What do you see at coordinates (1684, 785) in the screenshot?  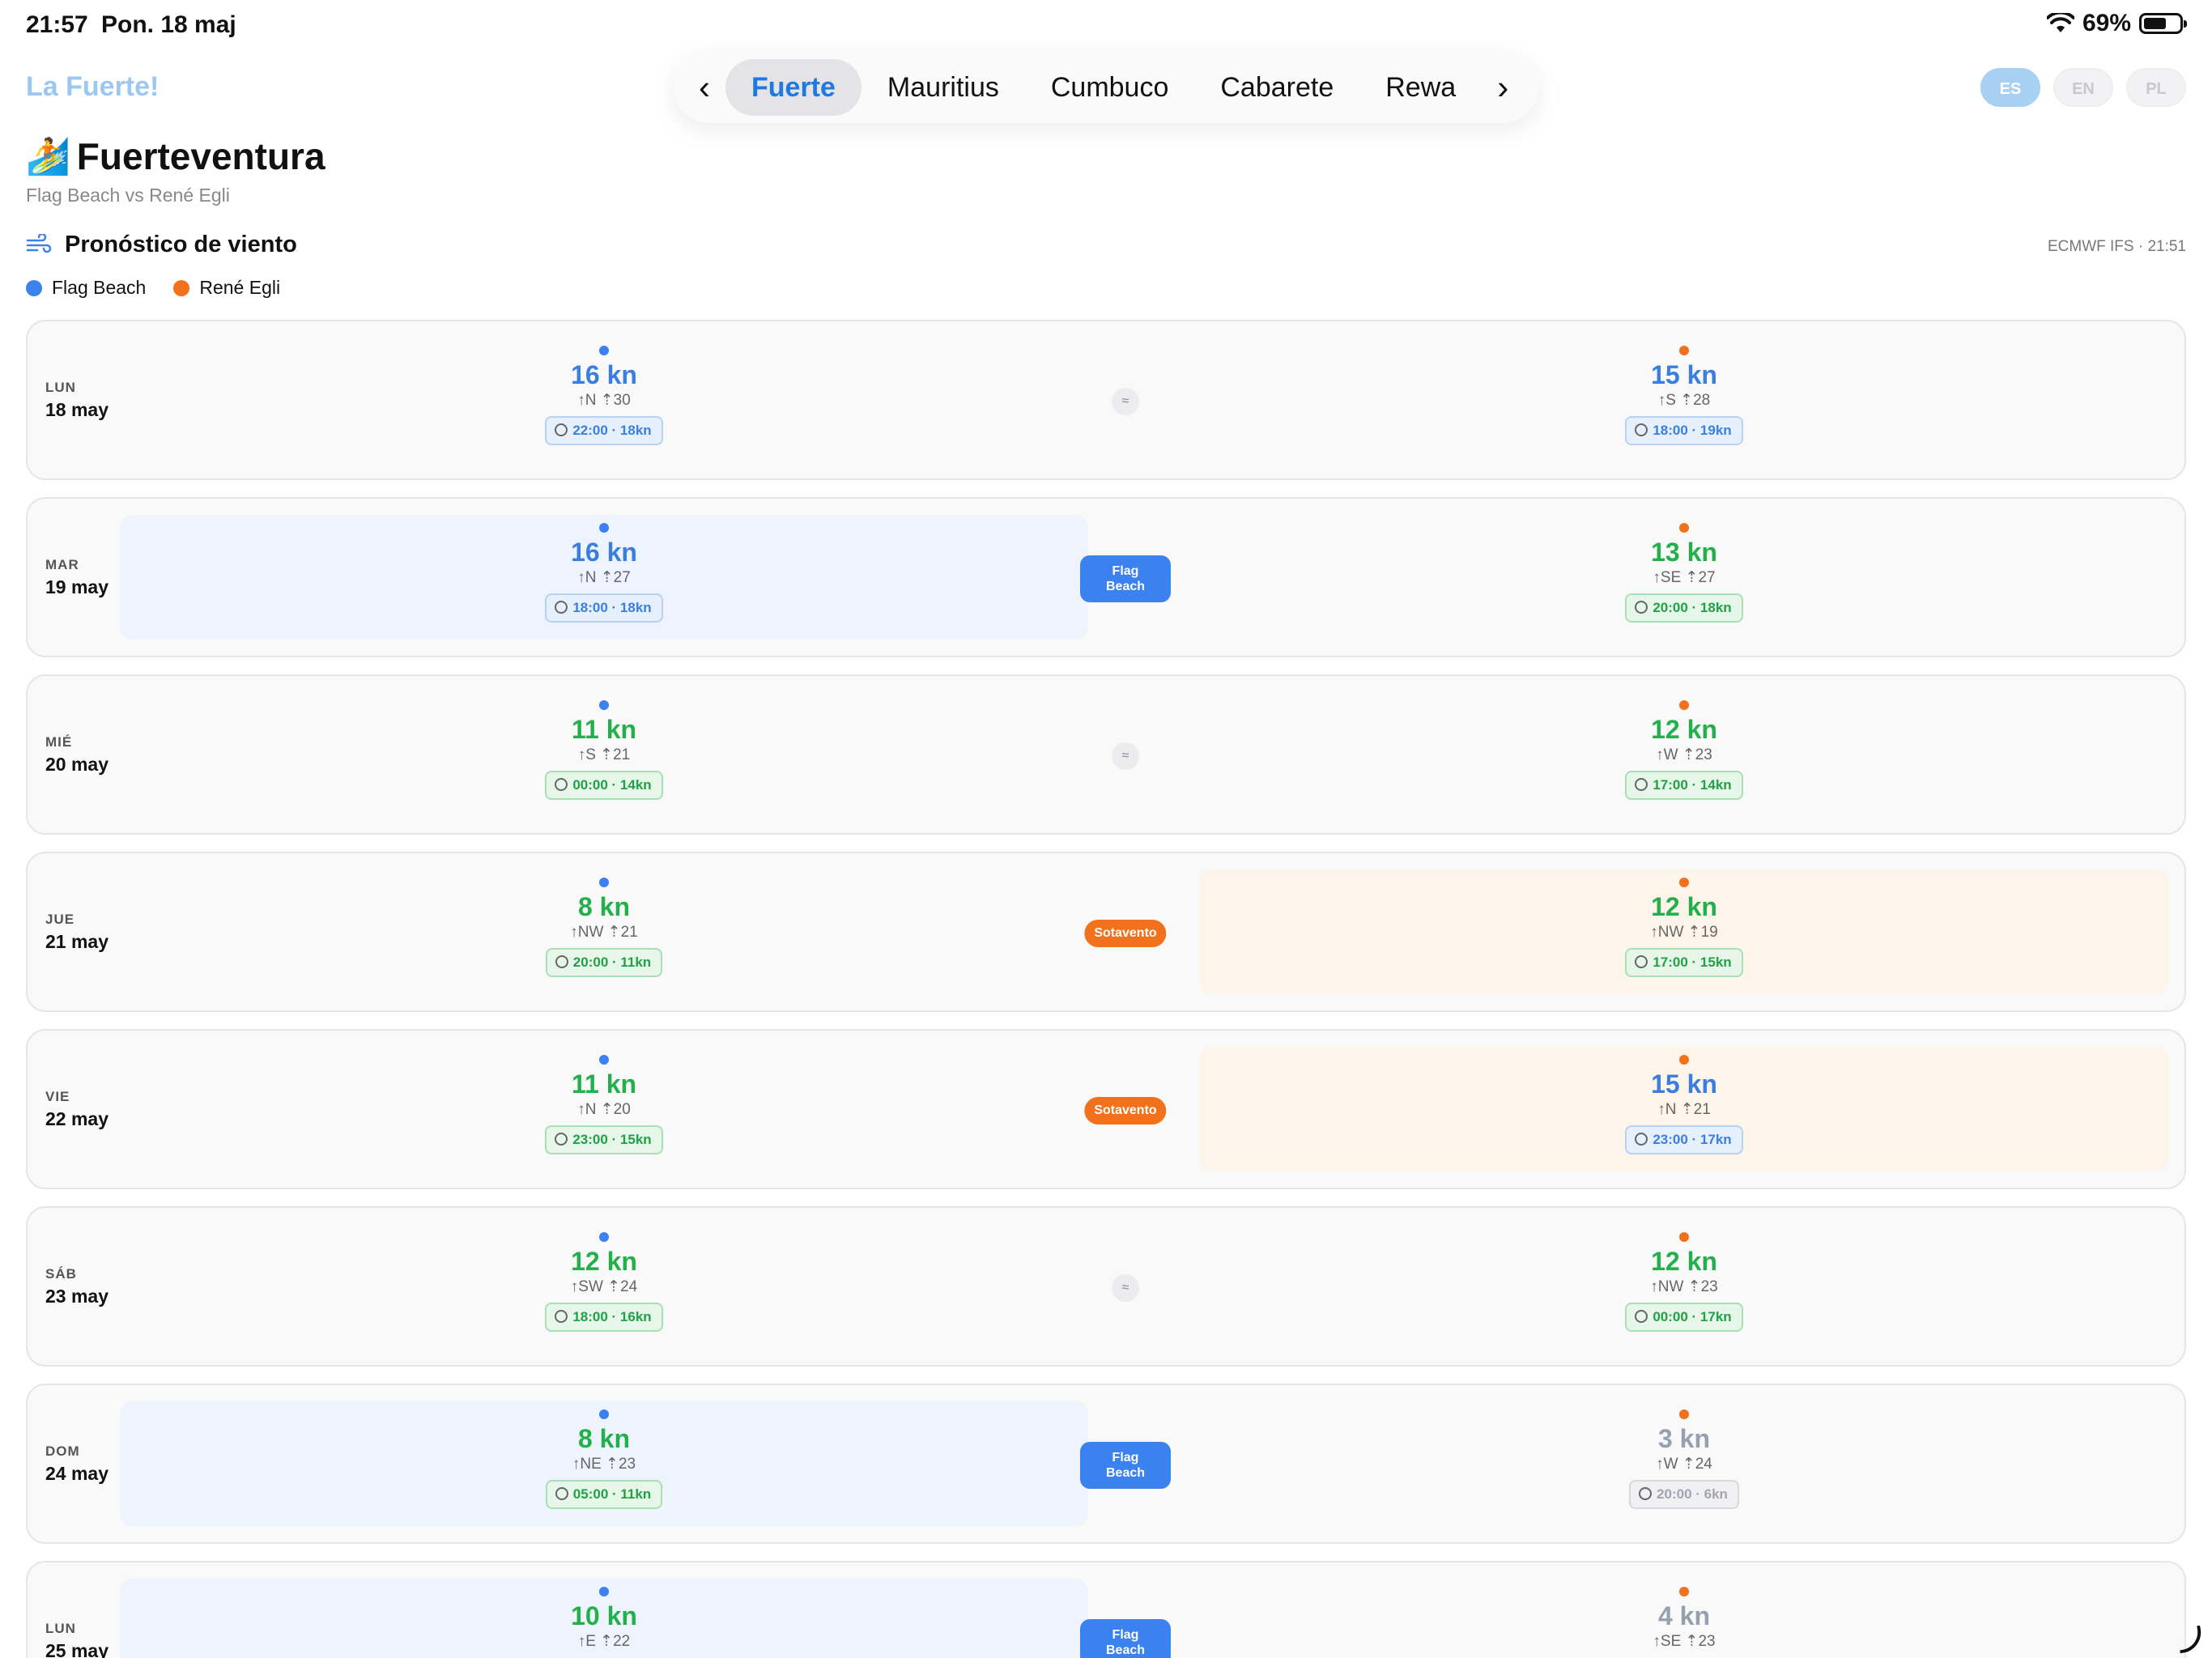 I see `peak-time-chip: 17:00 · 14kn` at bounding box center [1684, 785].